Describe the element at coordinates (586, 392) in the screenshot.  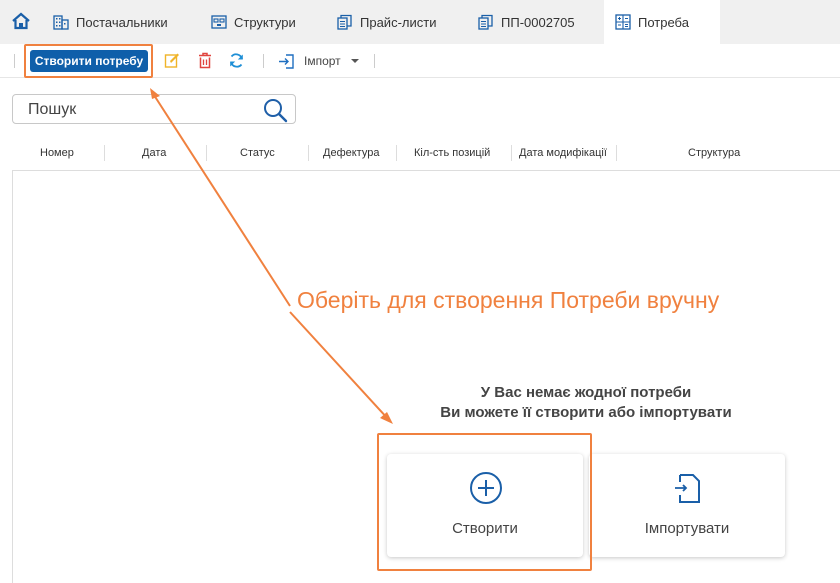
I see `empty-state-title: У Вас немає жодної потреби` at that location.